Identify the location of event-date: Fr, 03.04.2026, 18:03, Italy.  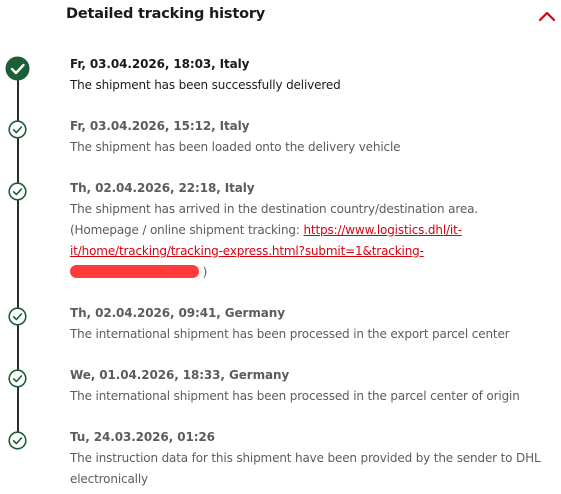
(160, 64).